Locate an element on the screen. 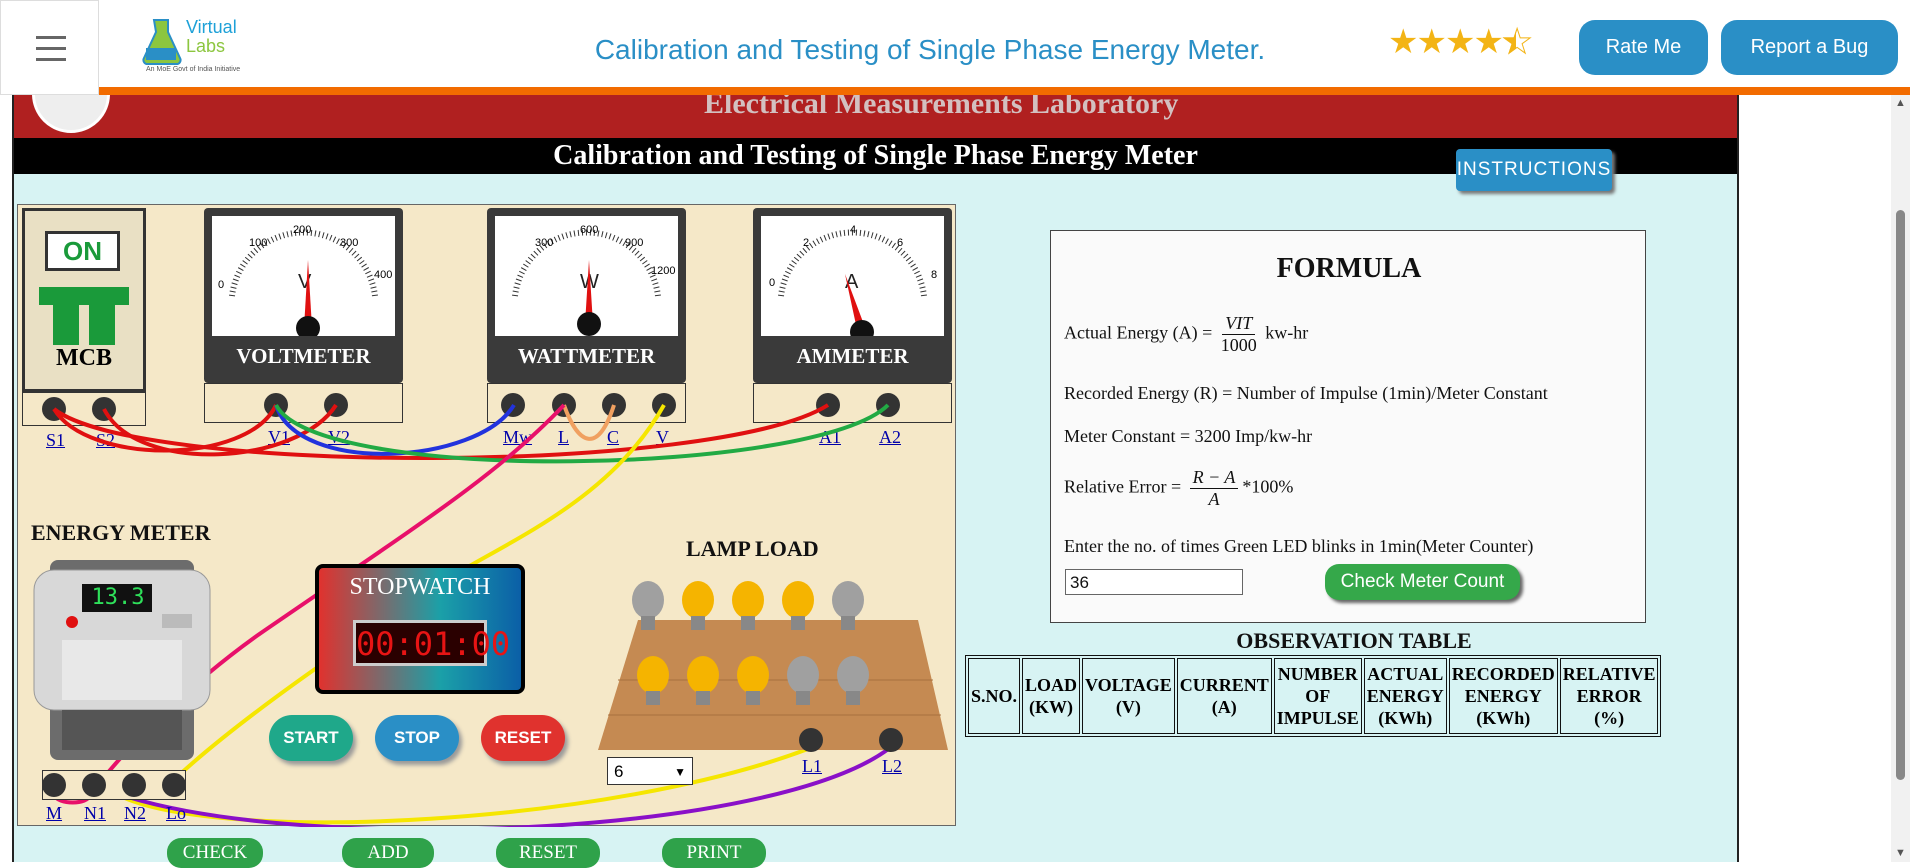 This screenshot has width=1910, height=868. report-bug-button: Report a Bug is located at coordinates (1809, 47).